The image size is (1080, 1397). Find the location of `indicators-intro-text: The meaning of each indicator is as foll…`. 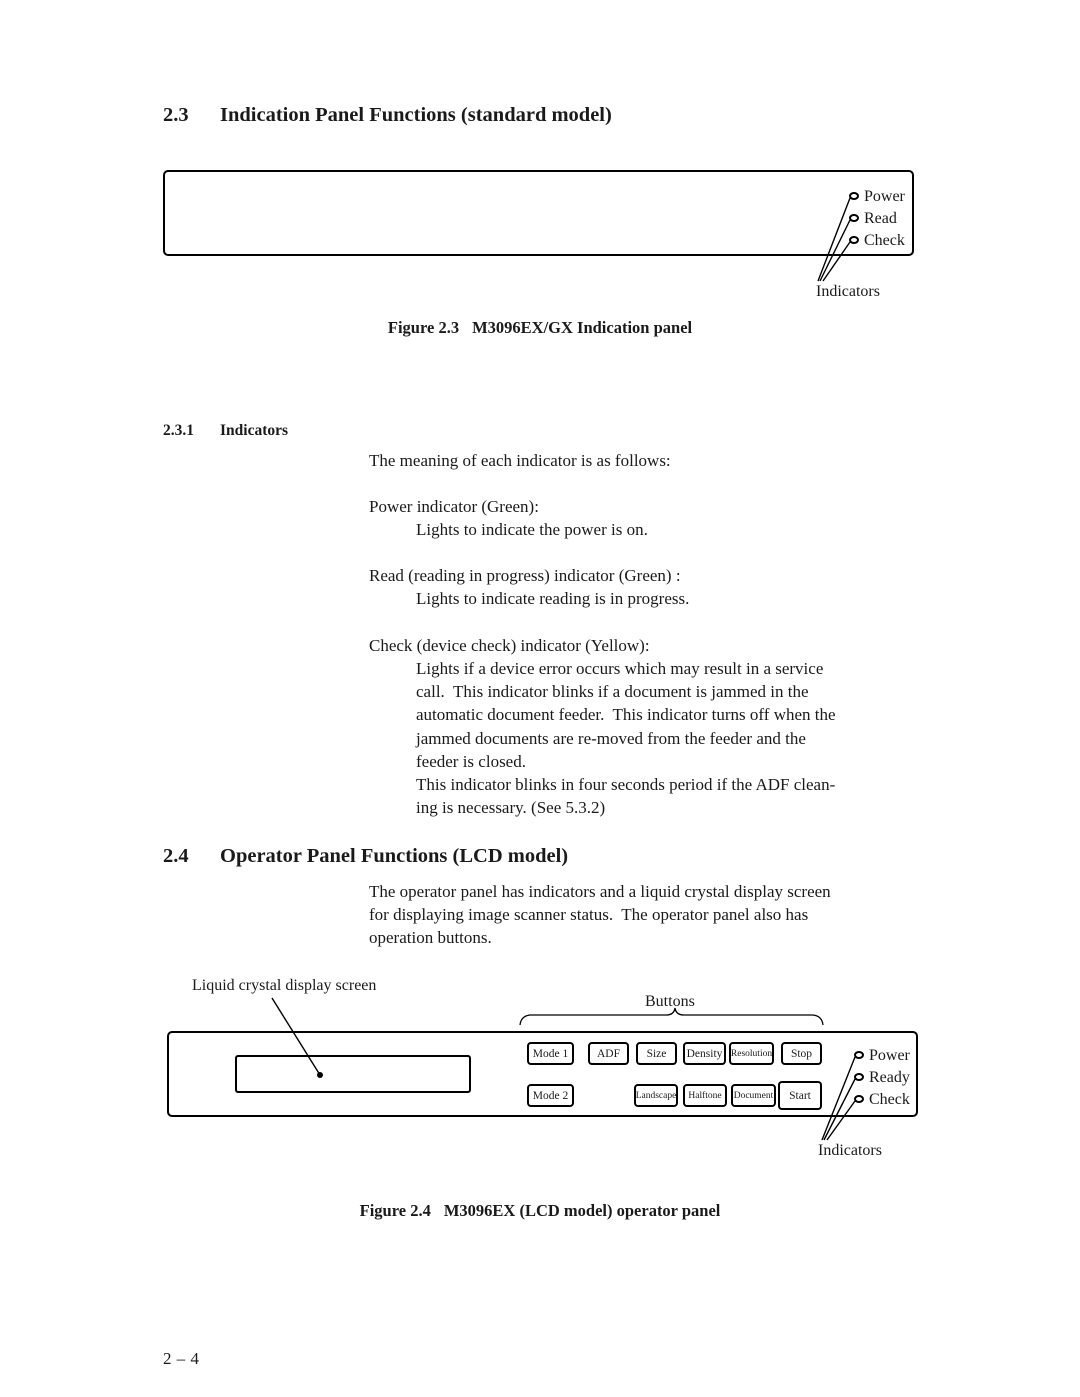

indicators-intro-text: The meaning of each indicator is as foll… is located at coordinates (520, 460).